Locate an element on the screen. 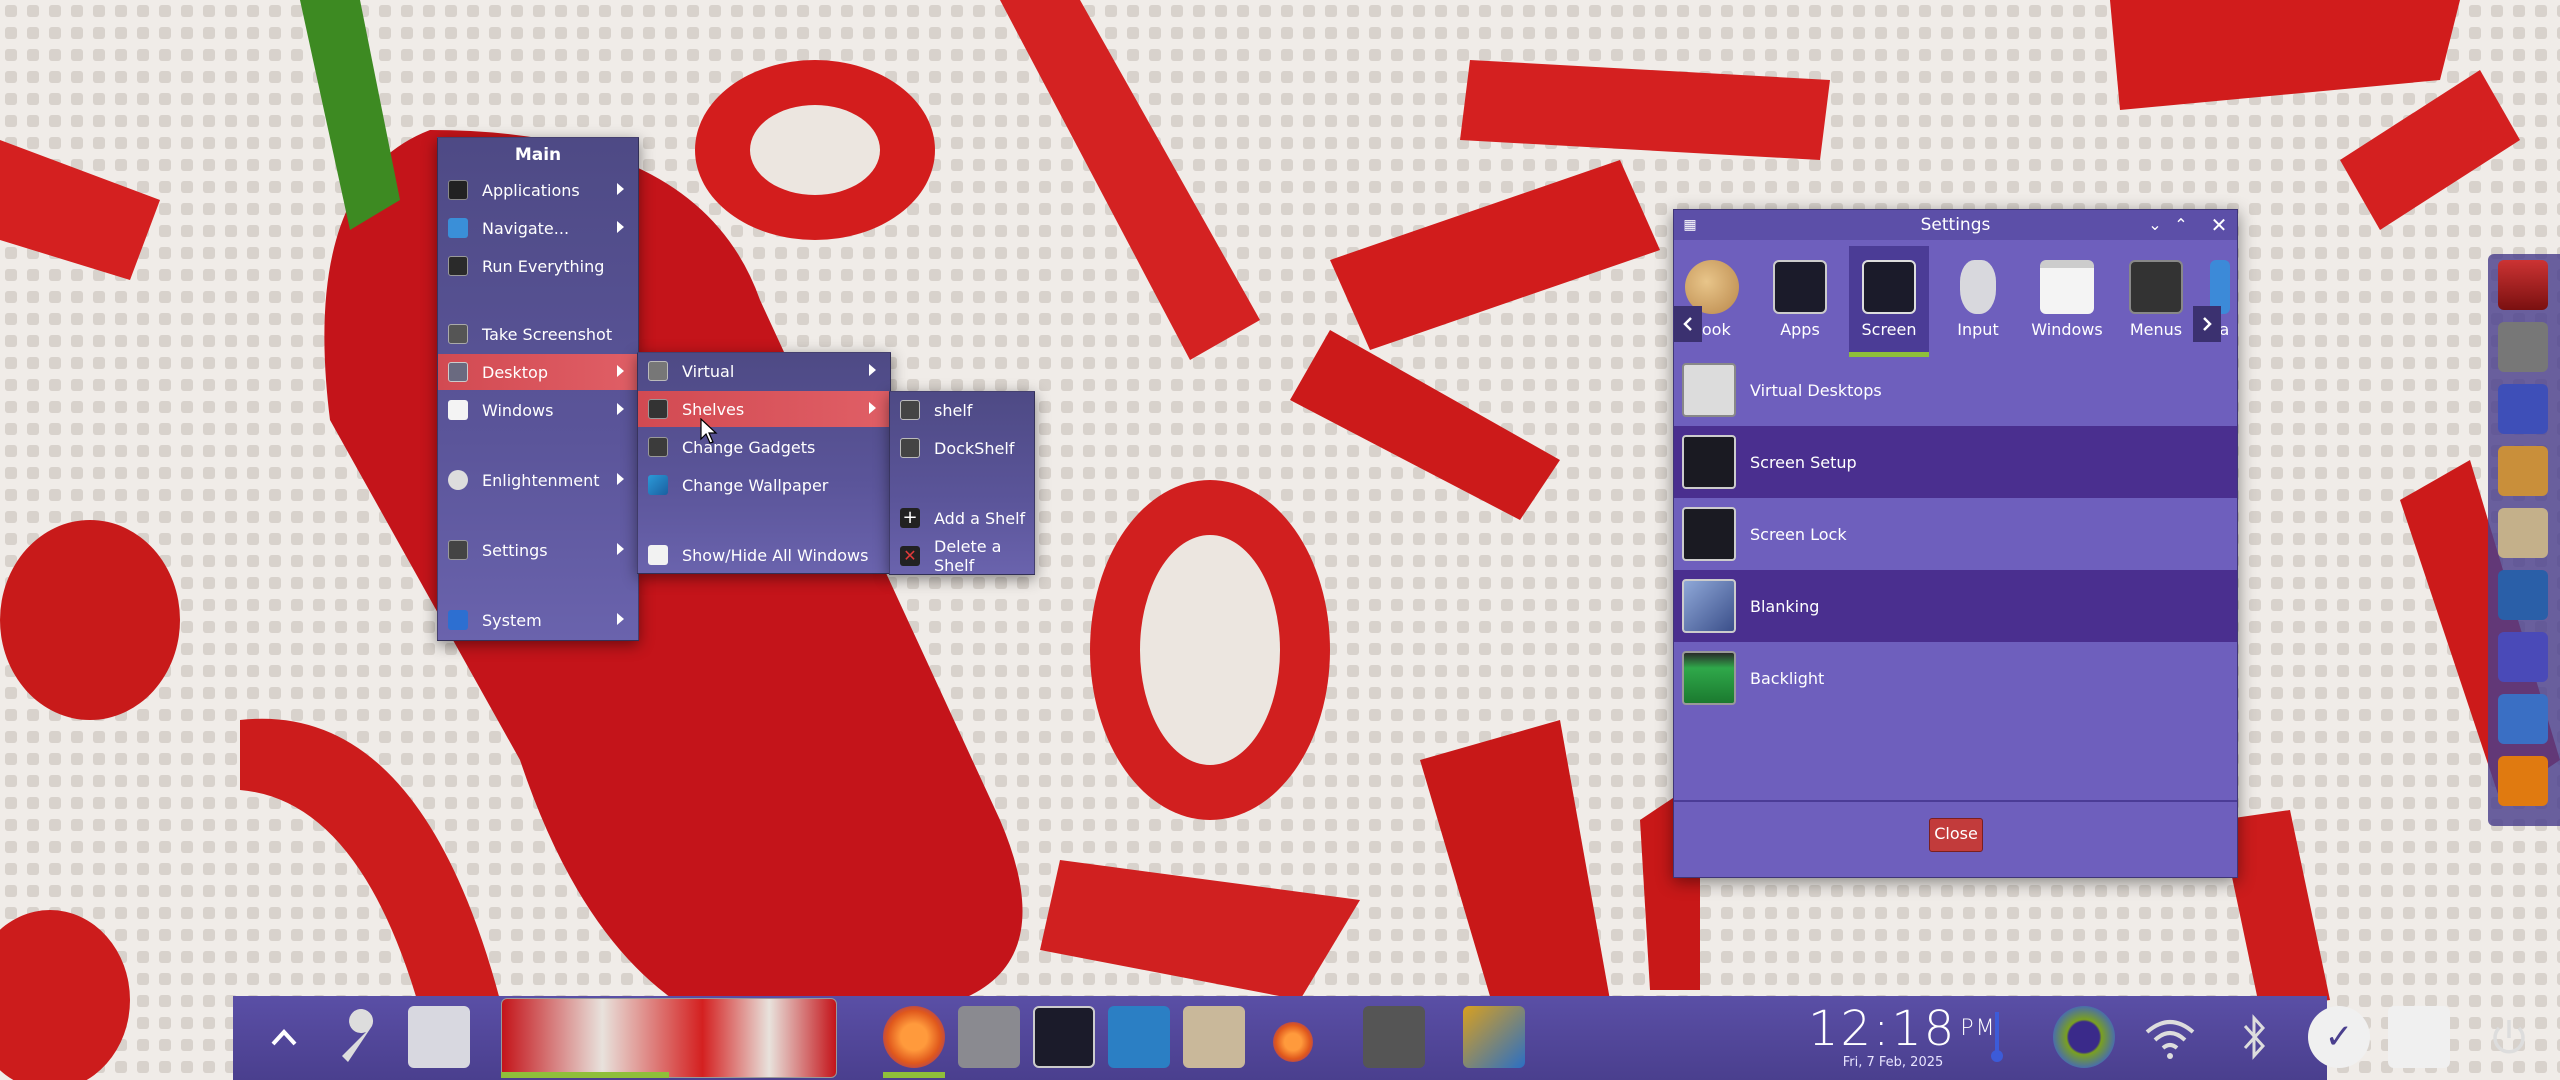 The image size is (2560, 1080). screensaver-icon is located at coordinates (439, 1037).